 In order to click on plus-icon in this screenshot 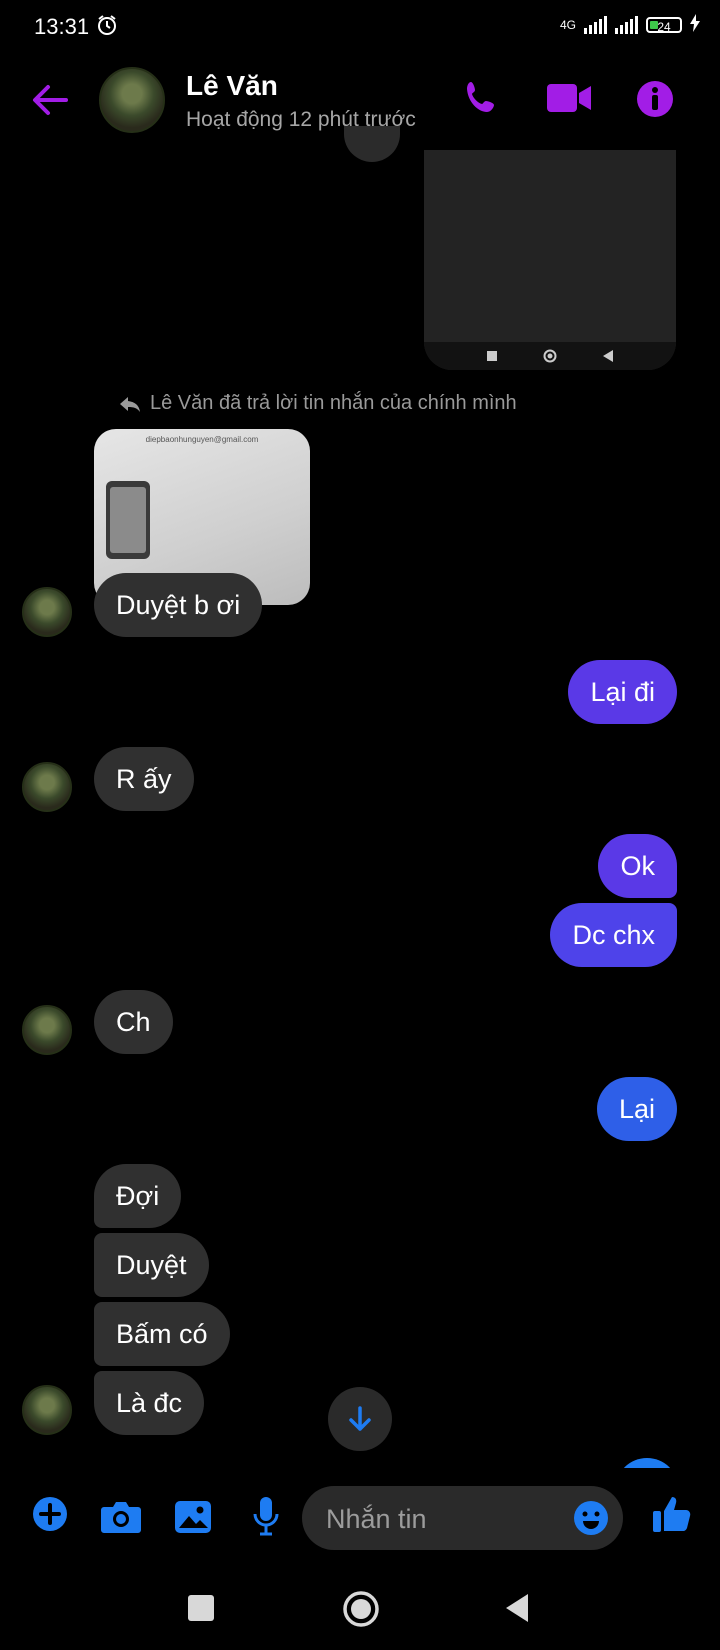, I will do `click(50, 1514)`.